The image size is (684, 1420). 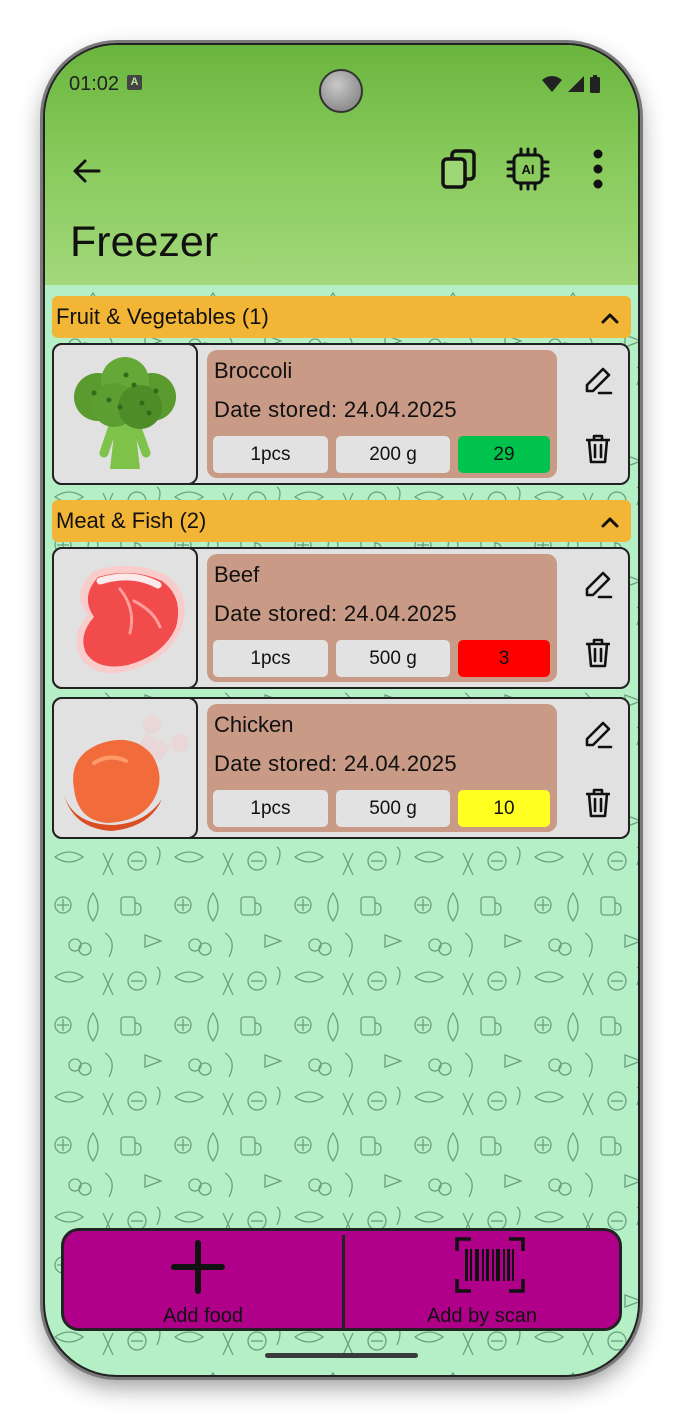 I want to click on plus-icon, so click(x=198, y=1267).